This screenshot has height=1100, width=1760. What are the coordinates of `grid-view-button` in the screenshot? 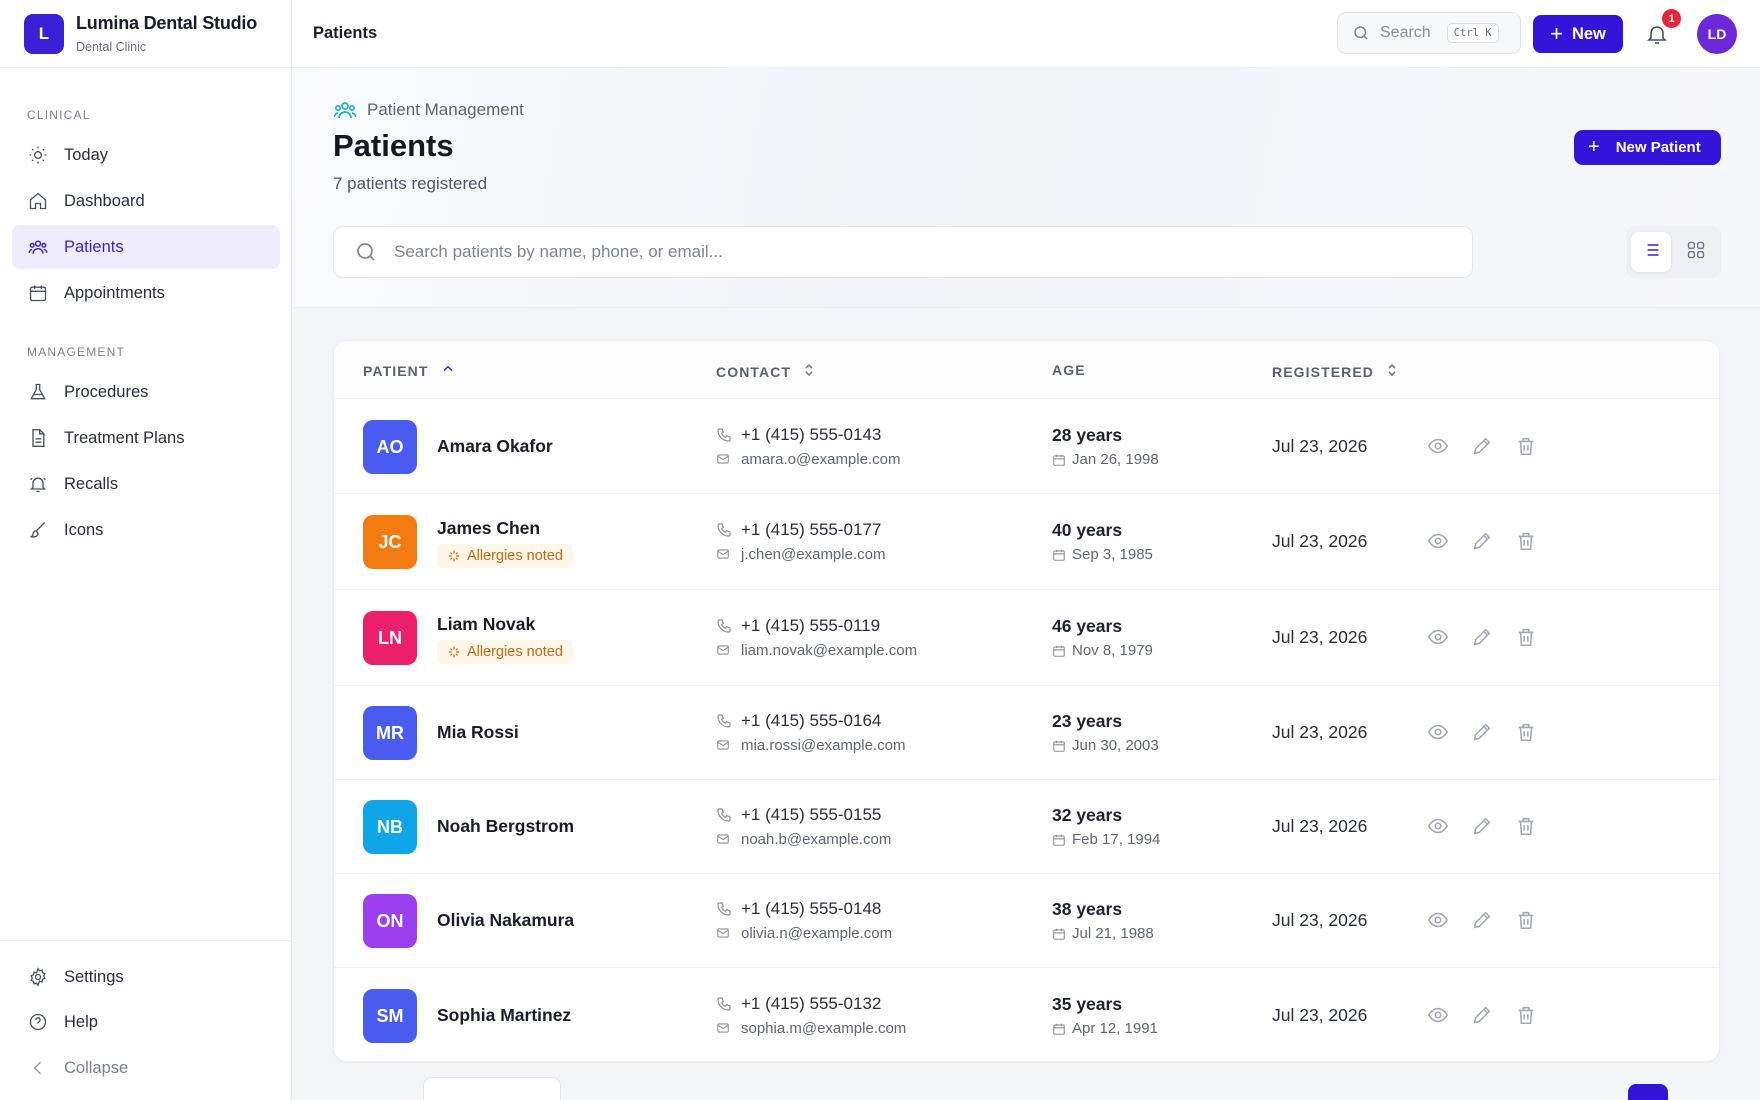 It's located at (1696, 252).